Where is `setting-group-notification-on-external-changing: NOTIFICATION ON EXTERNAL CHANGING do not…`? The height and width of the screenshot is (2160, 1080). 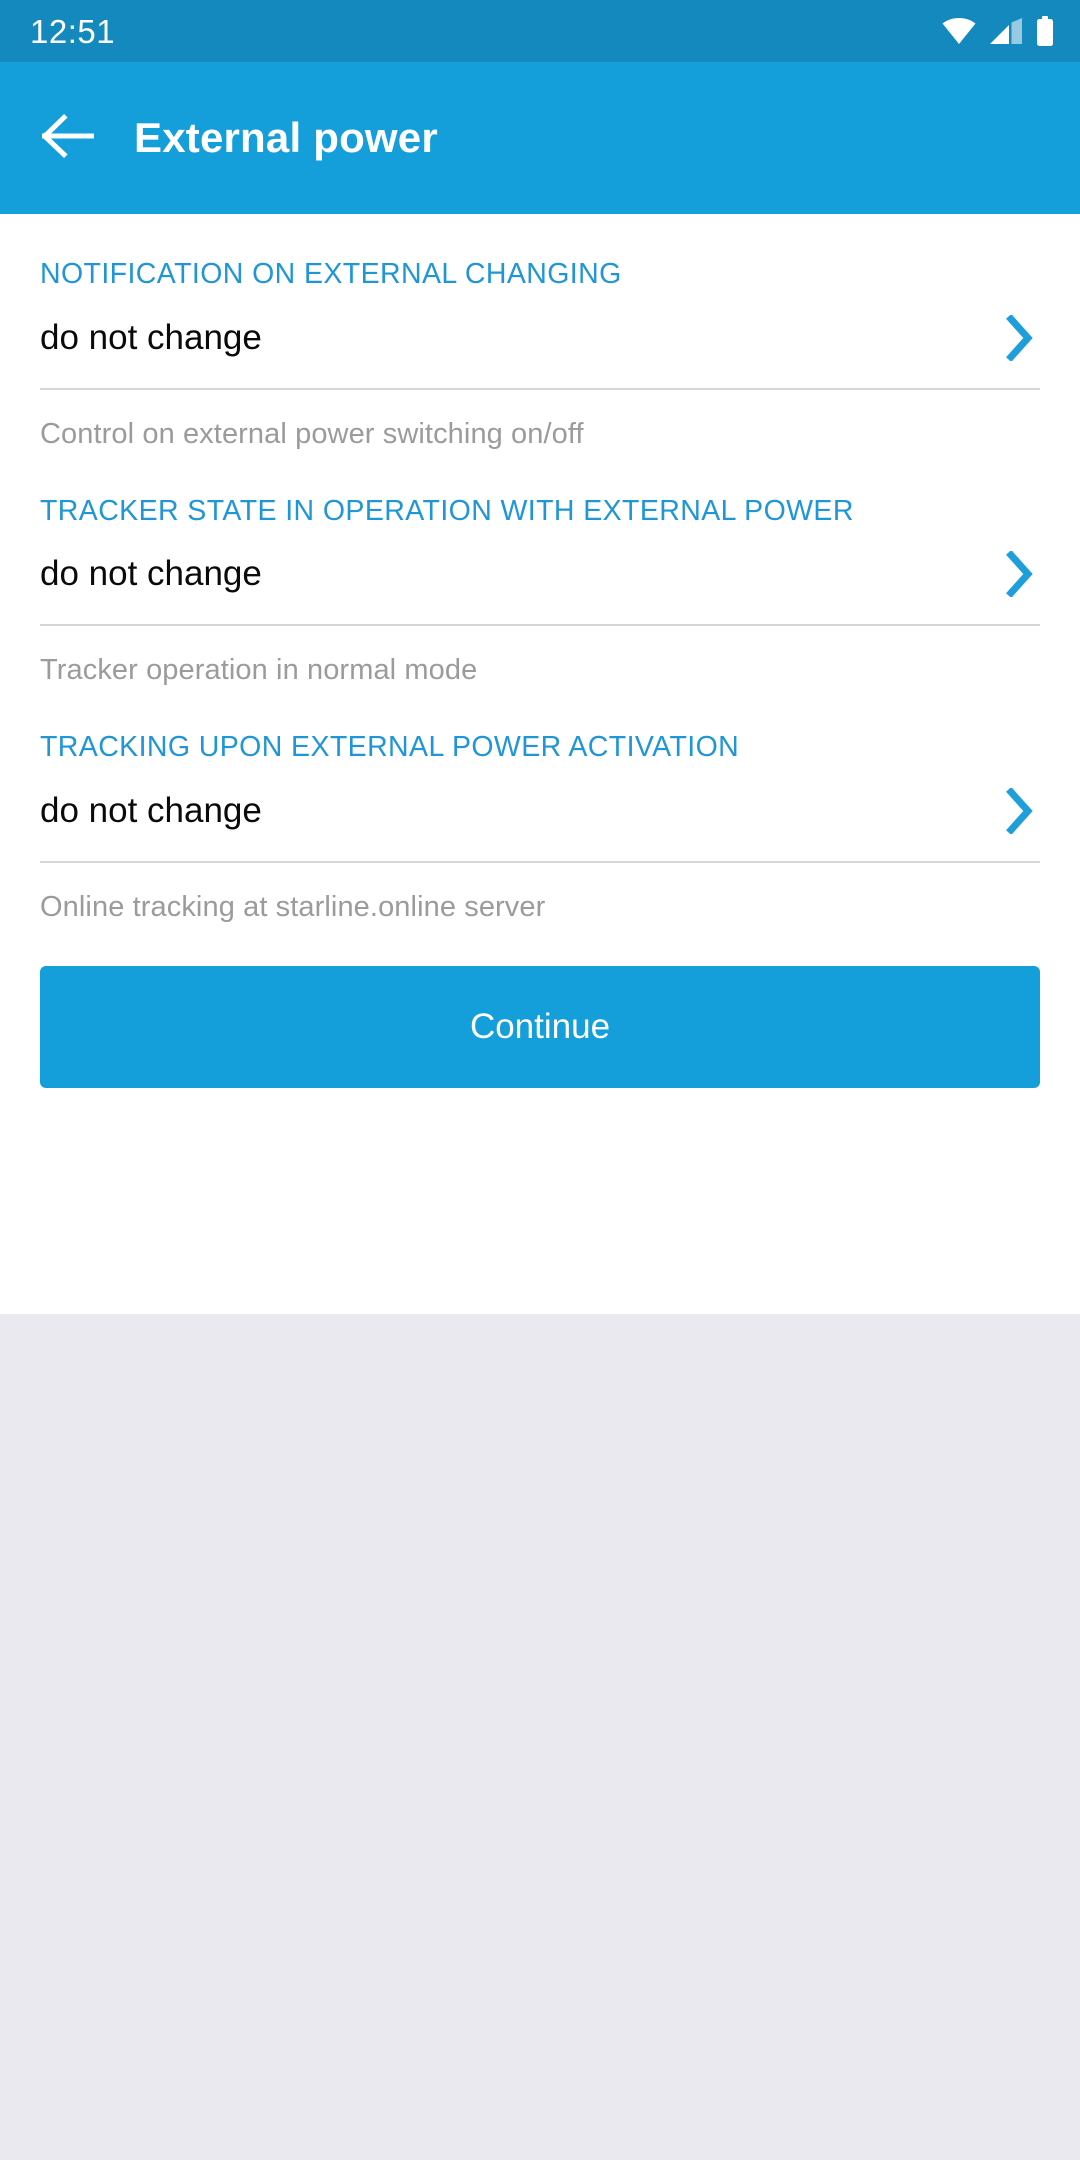
setting-group-notification-on-external-changing: NOTIFICATION ON EXTERNAL CHANGING do not… is located at coordinates (540, 332).